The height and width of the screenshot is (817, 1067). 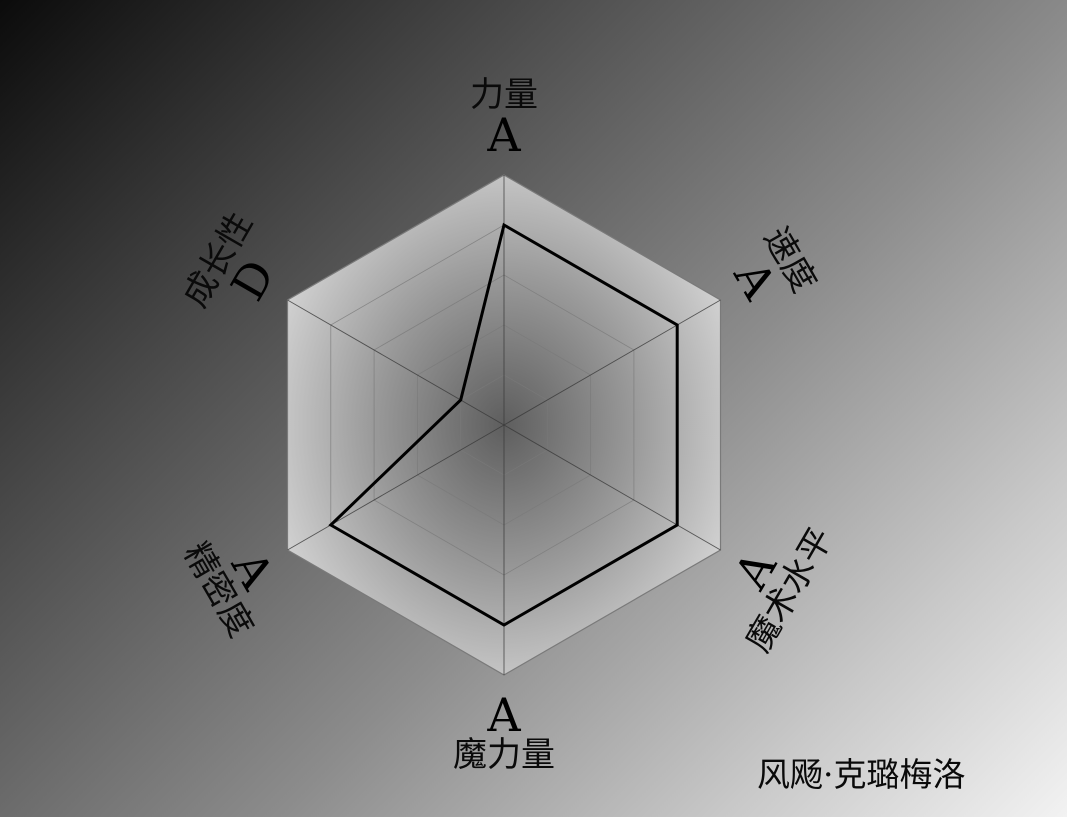 I want to click on character-name: 风飏·克璐梅洛, so click(x=861, y=774).